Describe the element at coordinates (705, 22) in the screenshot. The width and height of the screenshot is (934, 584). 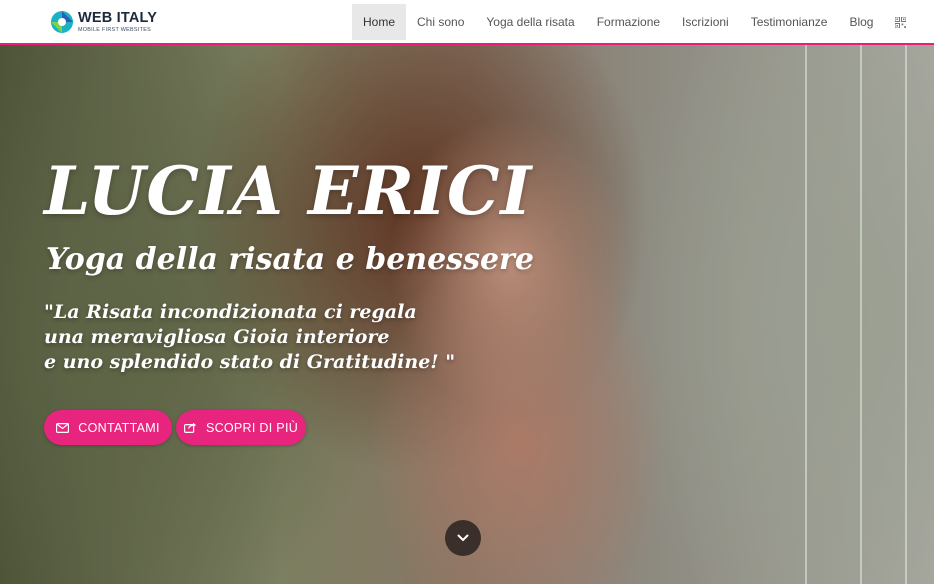
I see `nav-item-iscrizioni: Iscrizioni` at that location.